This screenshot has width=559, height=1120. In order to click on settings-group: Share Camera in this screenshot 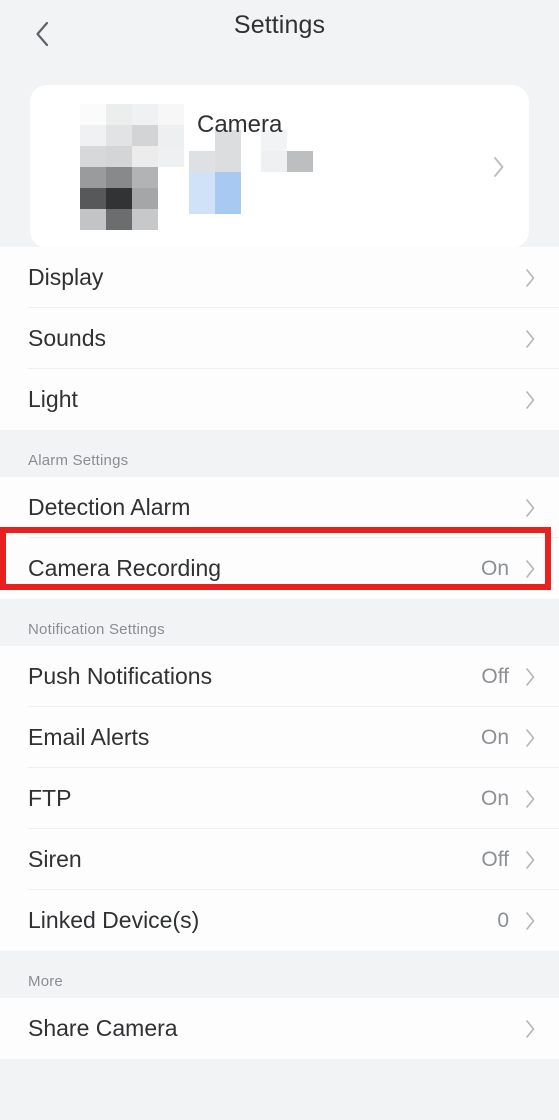, I will do `click(279, 1028)`.